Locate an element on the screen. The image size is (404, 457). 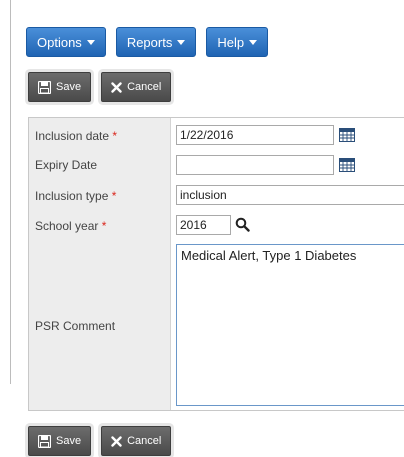
help-menu-button: Help is located at coordinates (237, 42).